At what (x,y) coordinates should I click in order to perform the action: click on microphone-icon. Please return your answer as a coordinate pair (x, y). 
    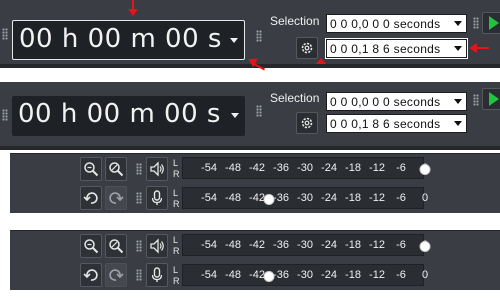
    Looking at the image, I should click on (157, 197).